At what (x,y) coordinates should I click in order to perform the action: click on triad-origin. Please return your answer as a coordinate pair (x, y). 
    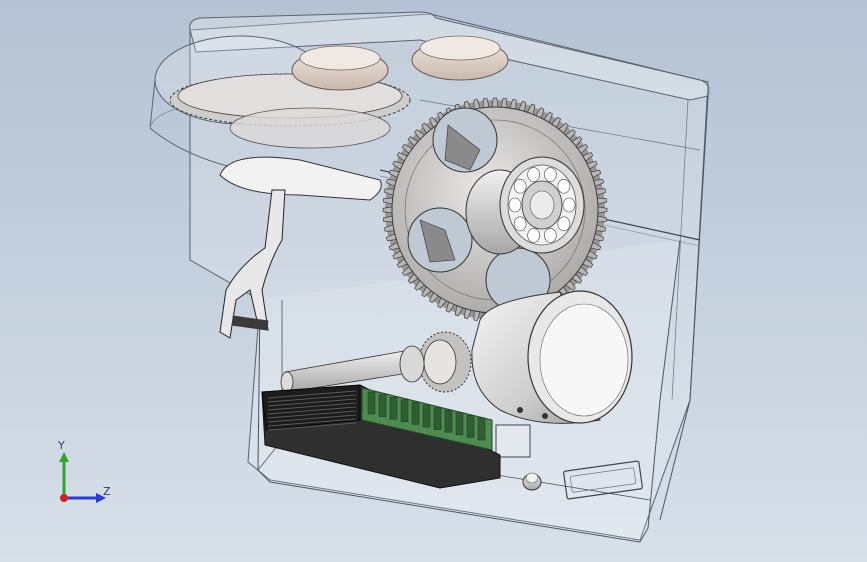
    Looking at the image, I should click on (64, 498).